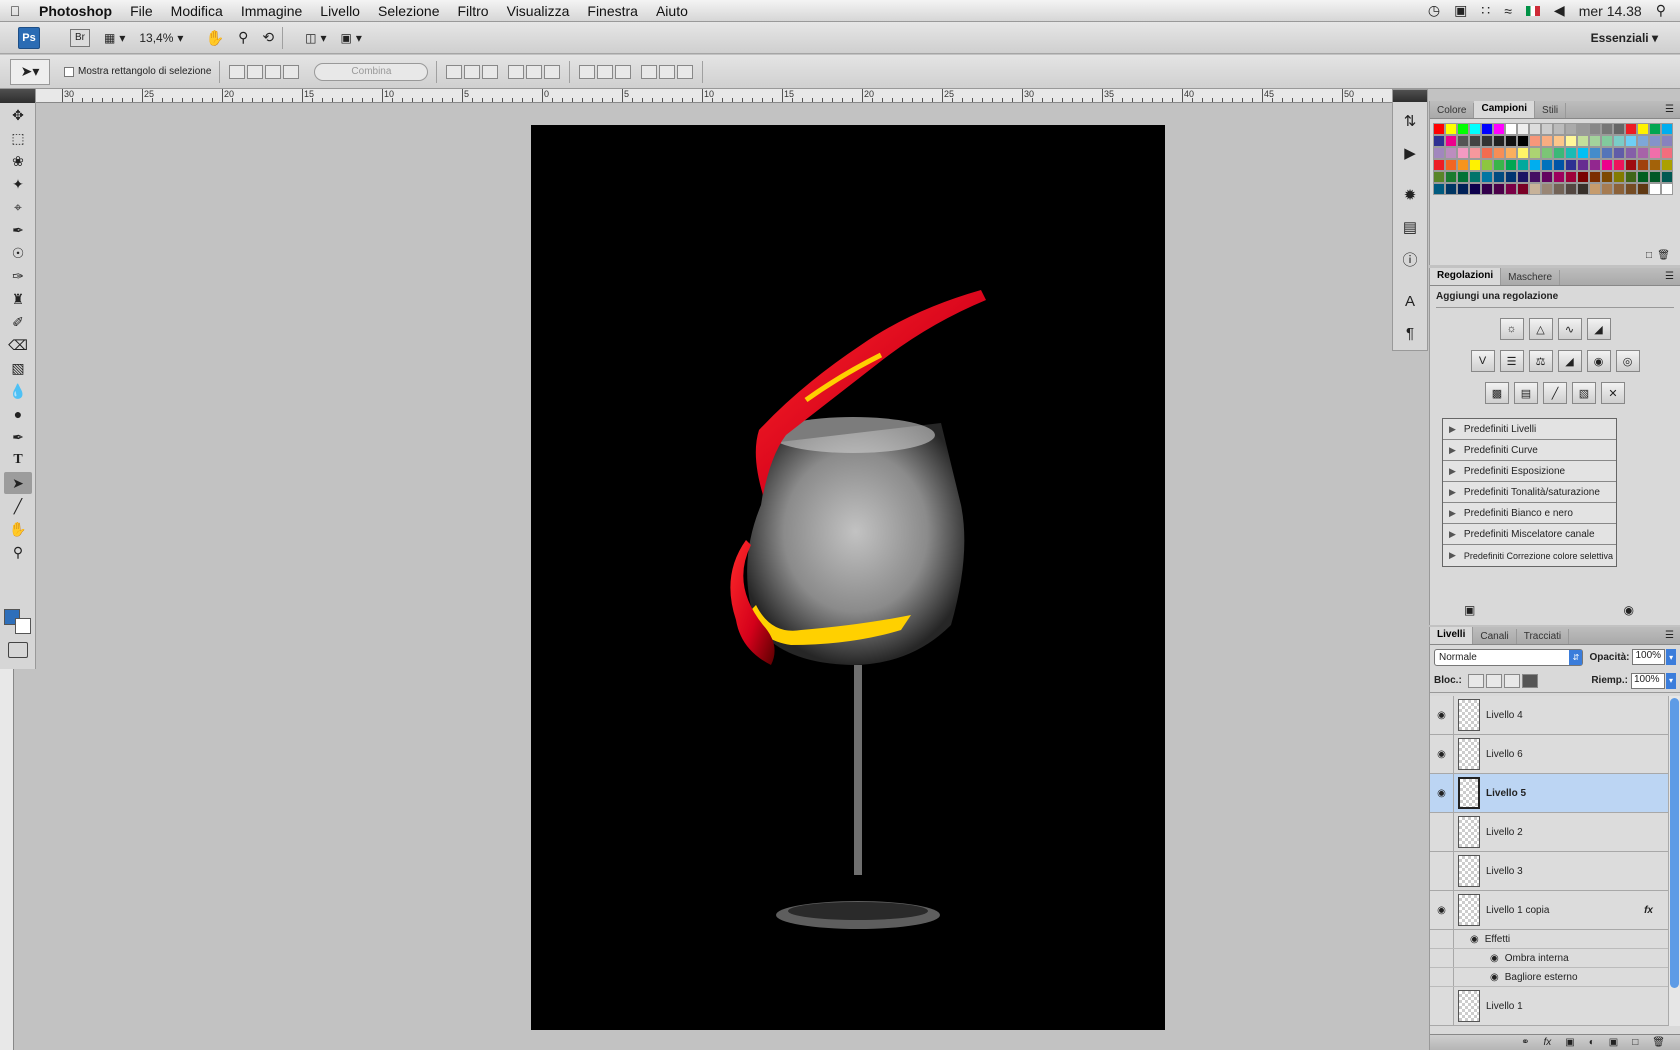  What do you see at coordinates (1466, 276) in the screenshot?
I see `tab-regolazioni: Regolazioni` at bounding box center [1466, 276].